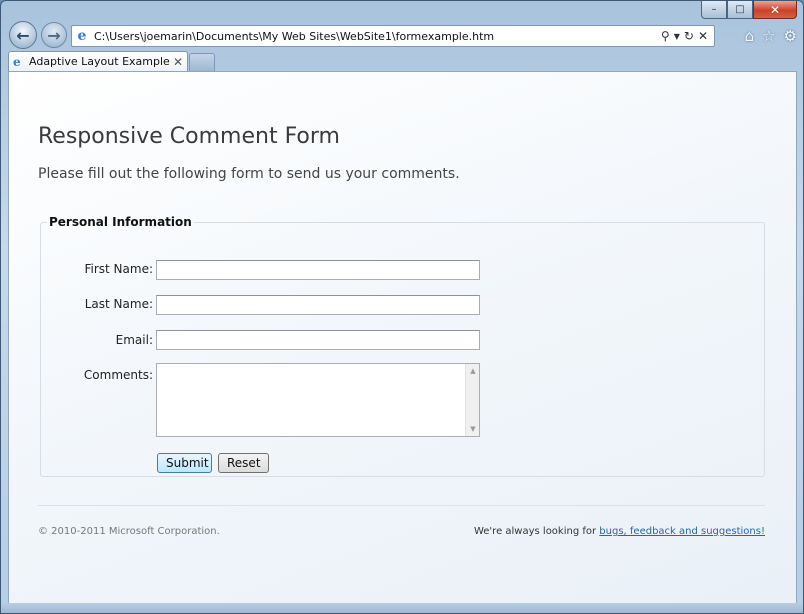 The height and width of the screenshot is (614, 804). Describe the element at coordinates (318, 340) in the screenshot. I see `email-input` at that location.